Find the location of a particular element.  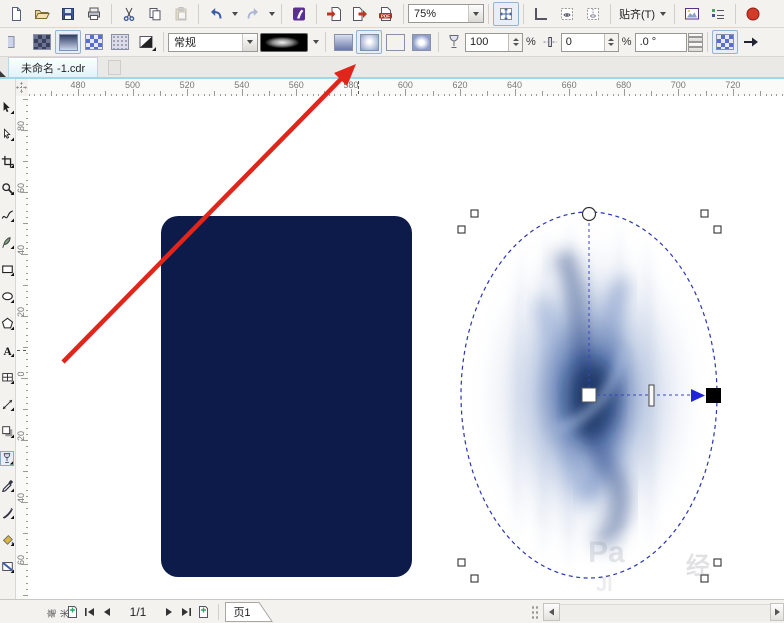

radial-fountain-button is located at coordinates (369, 42).